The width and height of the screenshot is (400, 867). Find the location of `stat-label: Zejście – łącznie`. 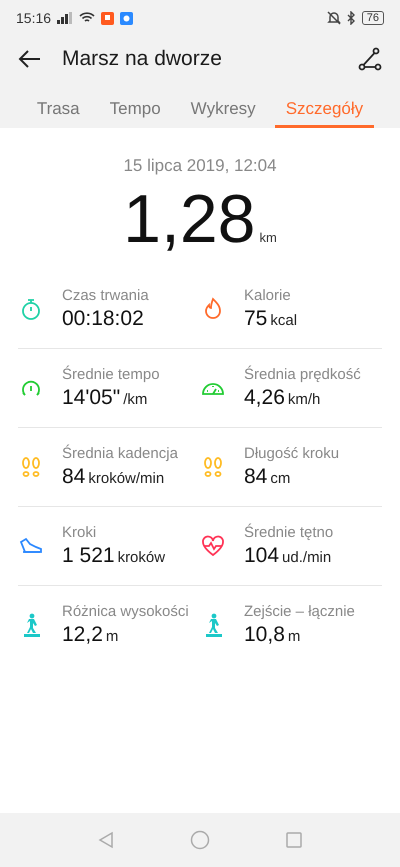

stat-label: Zejście – łącznie is located at coordinates (299, 611).